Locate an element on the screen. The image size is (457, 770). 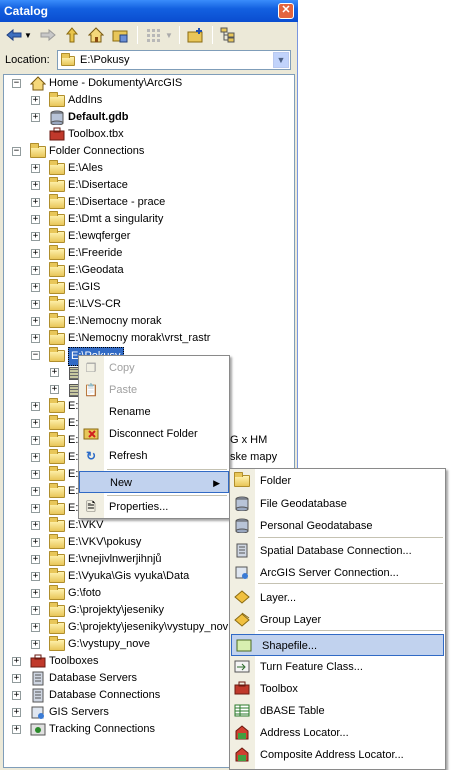
up-folder-icon is located at coordinates (72, 35).